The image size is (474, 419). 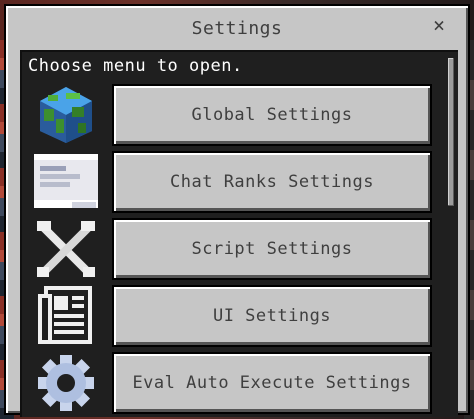 I want to click on gear-icon, so click(x=66, y=383).